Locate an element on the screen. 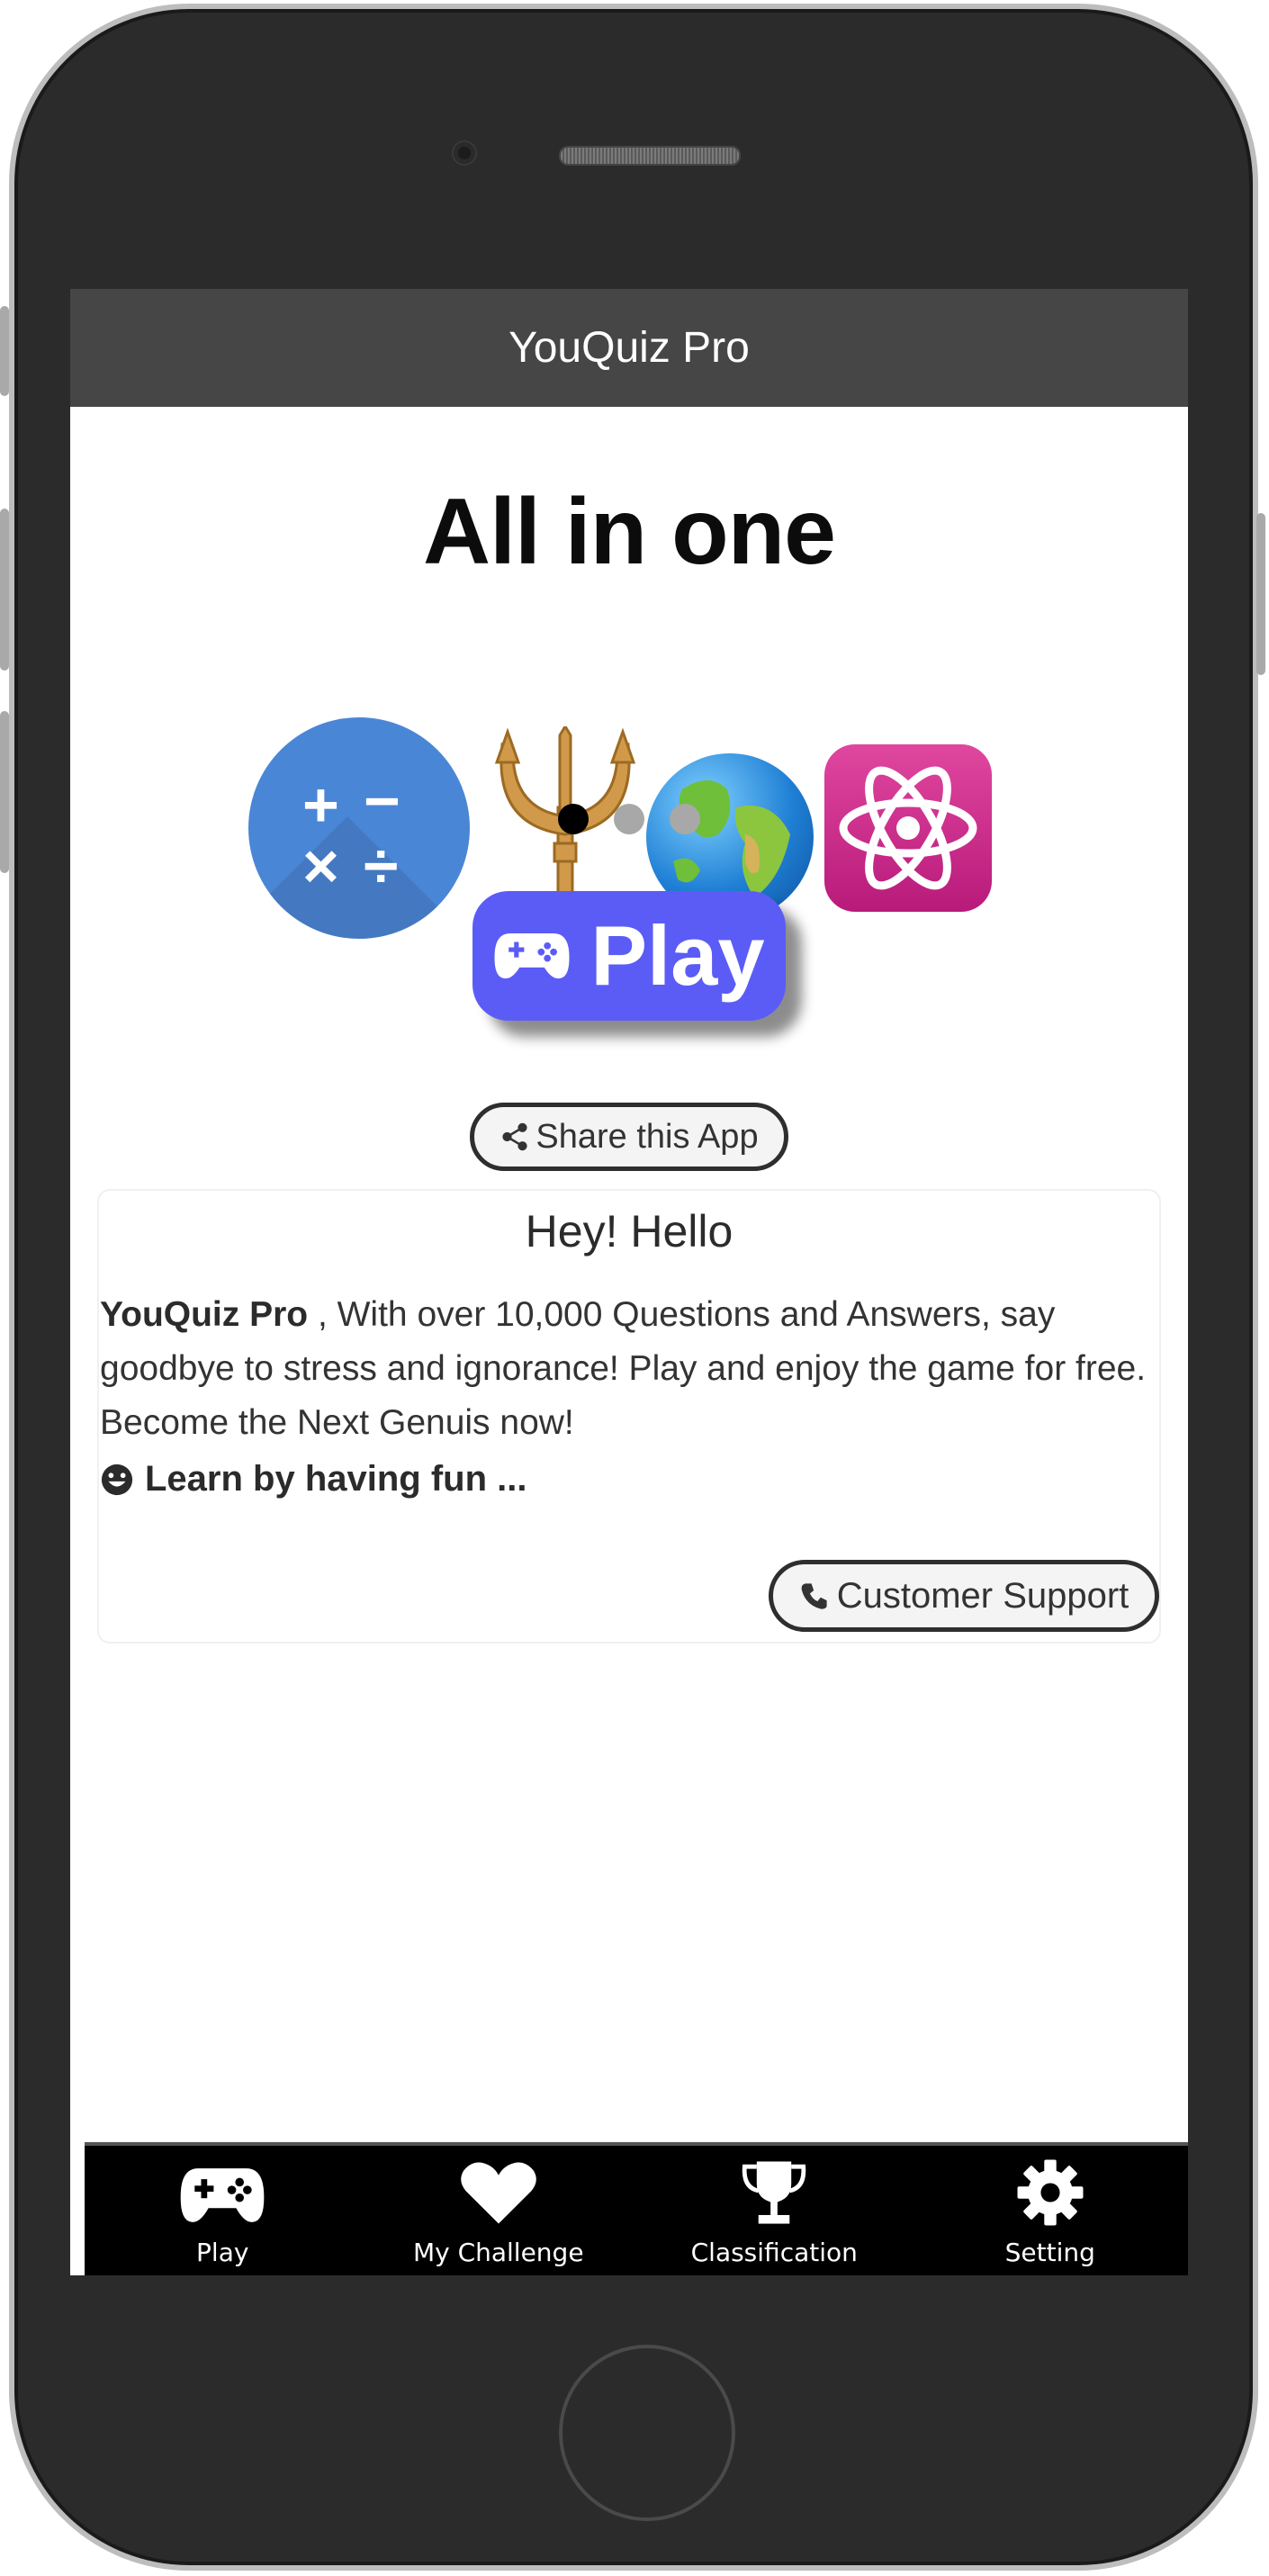 The height and width of the screenshot is (2576, 1269). banner-heading: All in one is located at coordinates (629, 532).